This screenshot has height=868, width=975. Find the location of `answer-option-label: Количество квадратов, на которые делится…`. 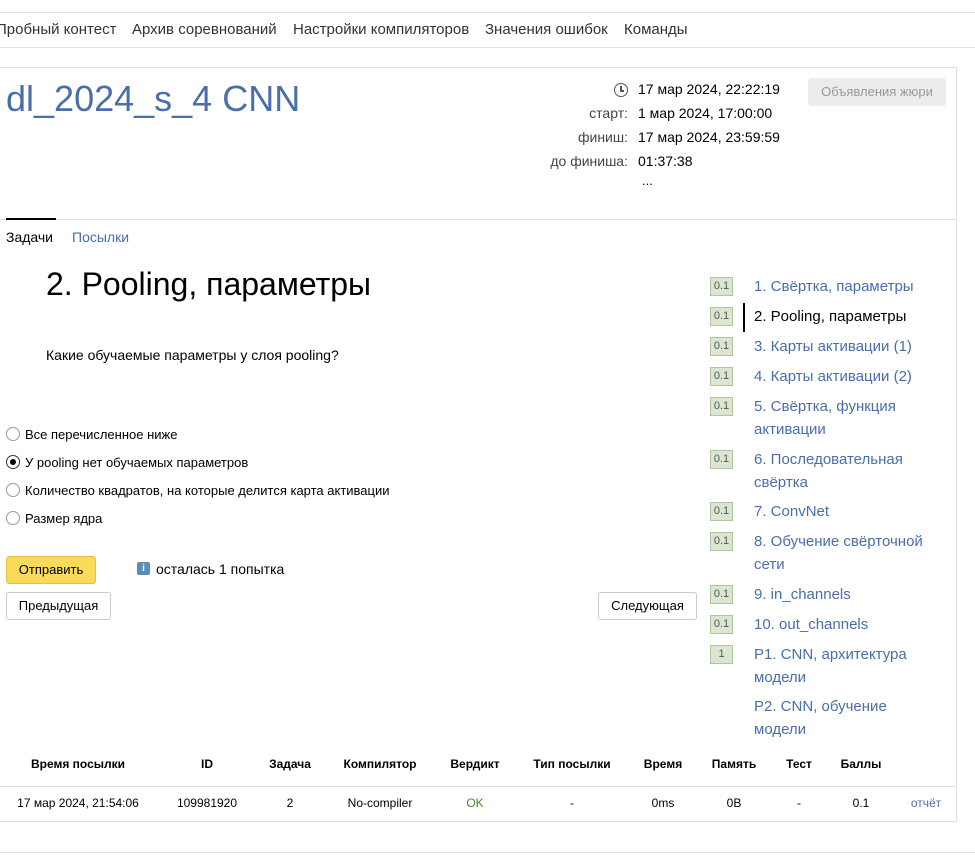

answer-option-label: Количество квадратов, на которые делится… is located at coordinates (207, 490).